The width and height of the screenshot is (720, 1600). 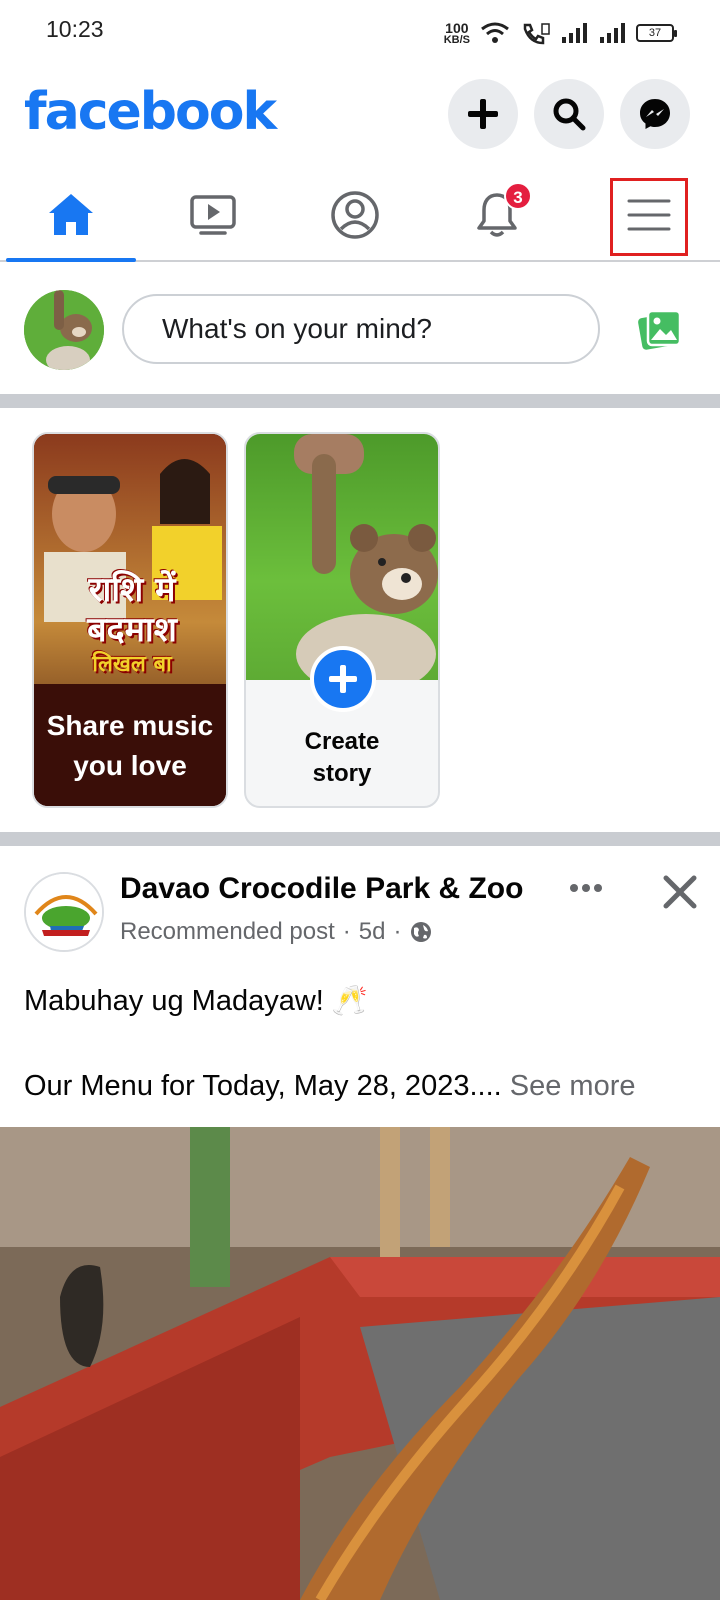 I want to click on create-story-plus-button, so click(x=343, y=679).